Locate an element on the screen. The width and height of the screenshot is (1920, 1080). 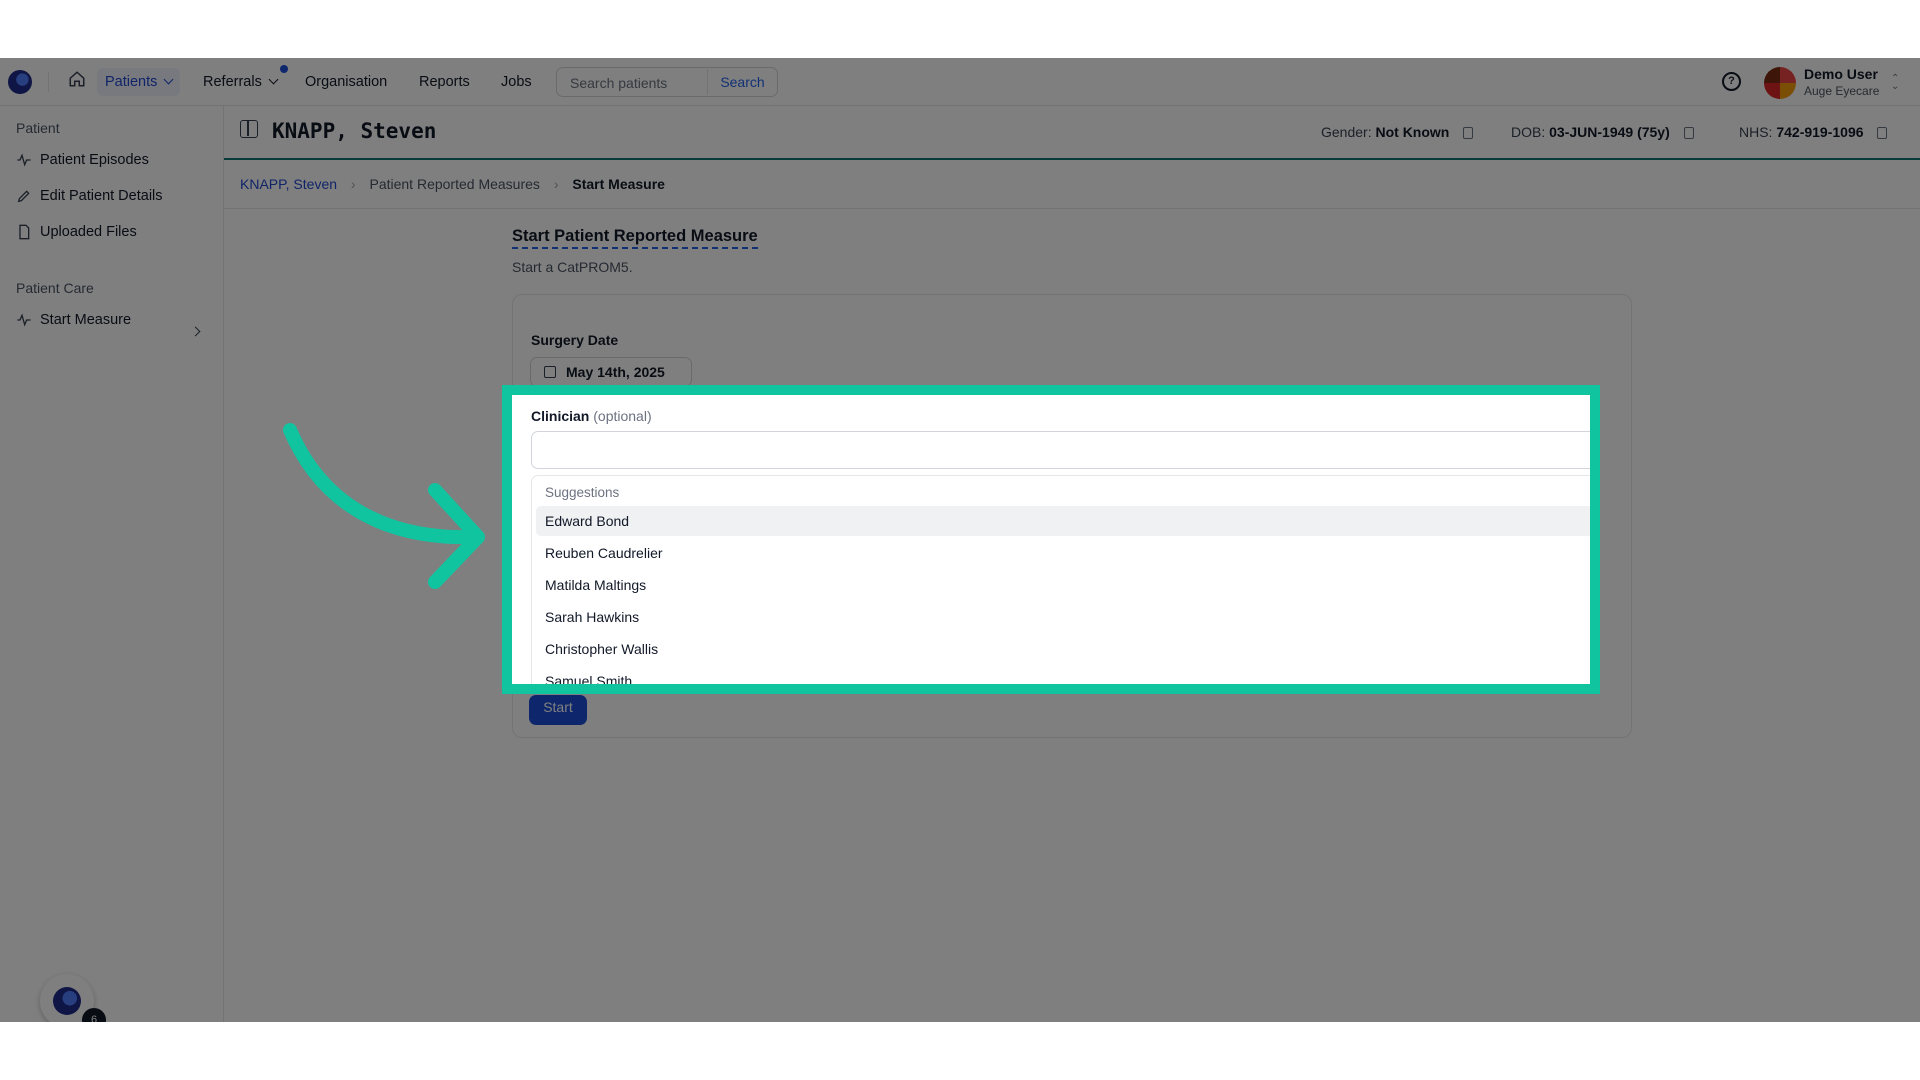
suggestions-heading: Suggestions is located at coordinates (582, 492).